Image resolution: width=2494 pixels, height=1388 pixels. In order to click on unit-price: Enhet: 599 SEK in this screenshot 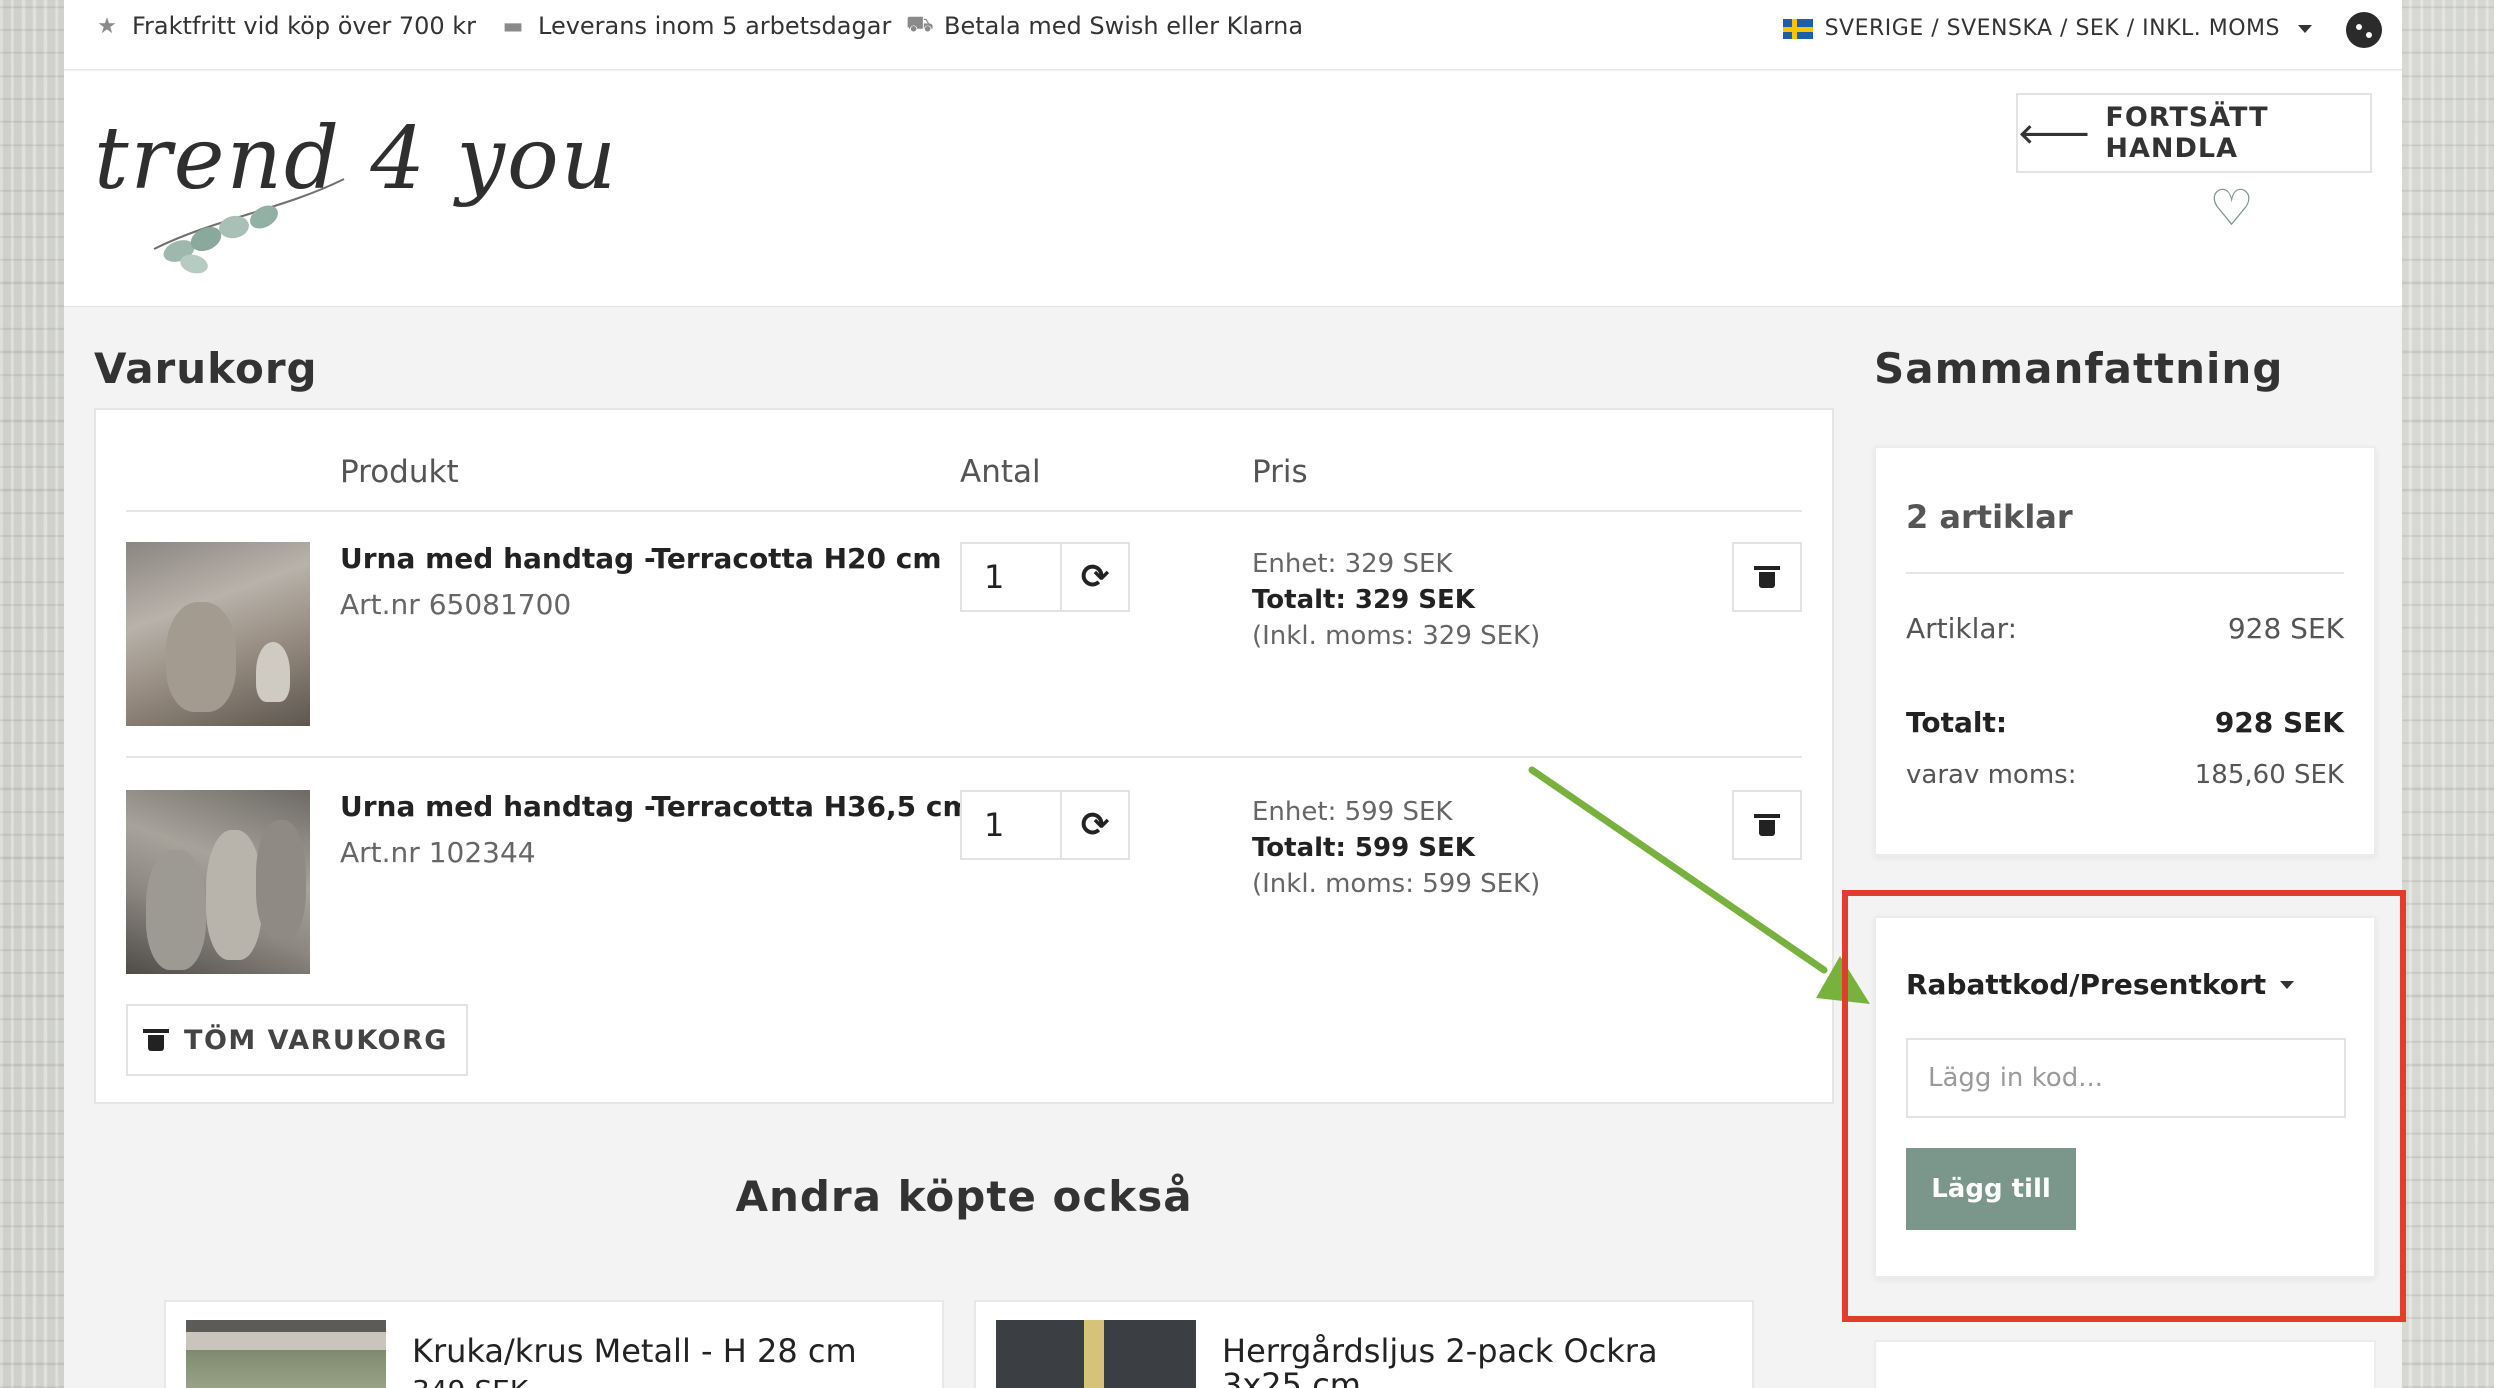, I will do `click(1352, 812)`.